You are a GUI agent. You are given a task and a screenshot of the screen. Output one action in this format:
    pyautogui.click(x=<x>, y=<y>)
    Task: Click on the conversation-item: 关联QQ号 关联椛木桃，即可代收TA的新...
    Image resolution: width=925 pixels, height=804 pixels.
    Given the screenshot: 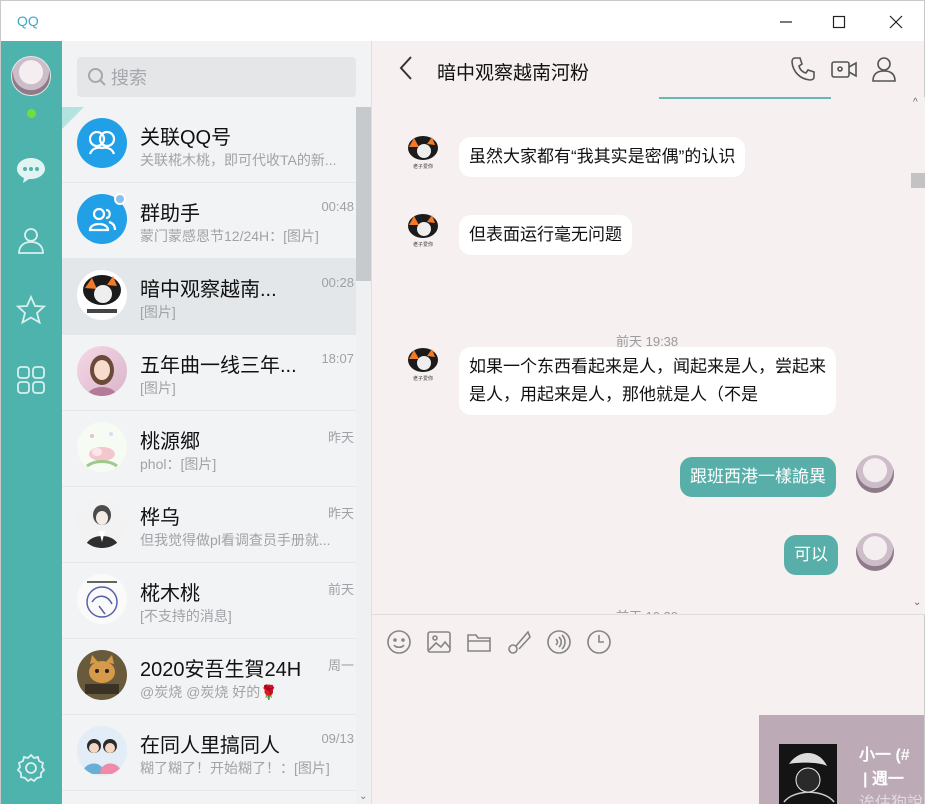 What is the action you would take?
    pyautogui.click(x=209, y=145)
    